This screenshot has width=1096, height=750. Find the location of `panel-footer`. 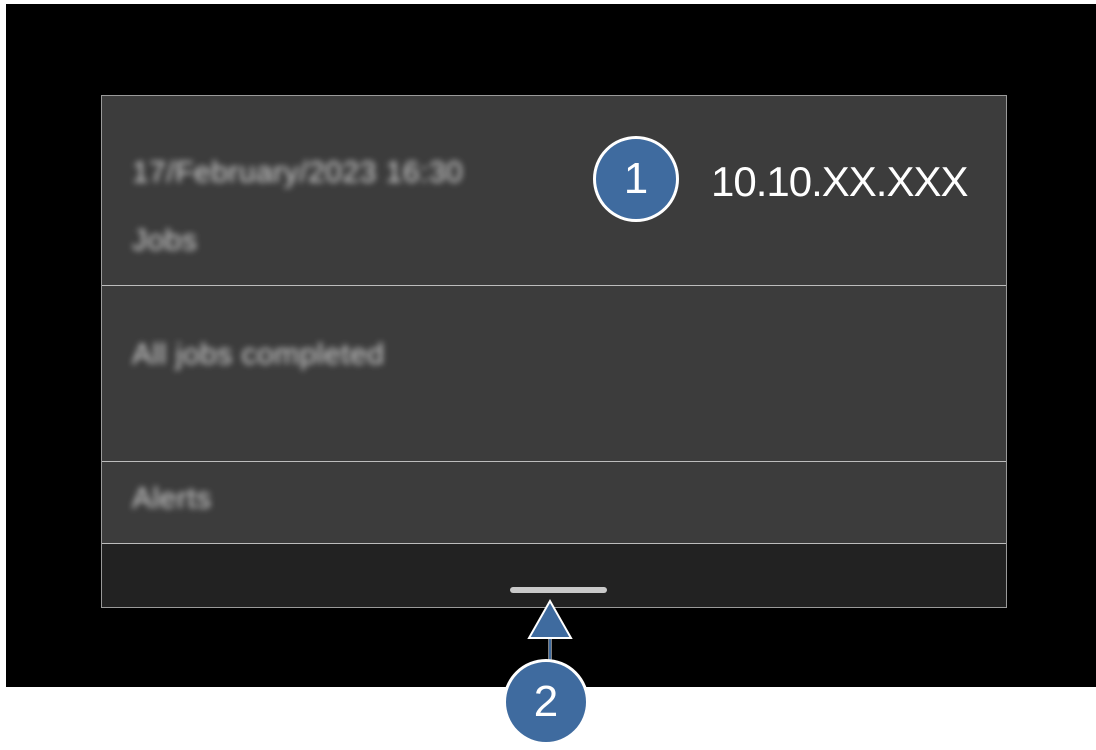

panel-footer is located at coordinates (554, 575).